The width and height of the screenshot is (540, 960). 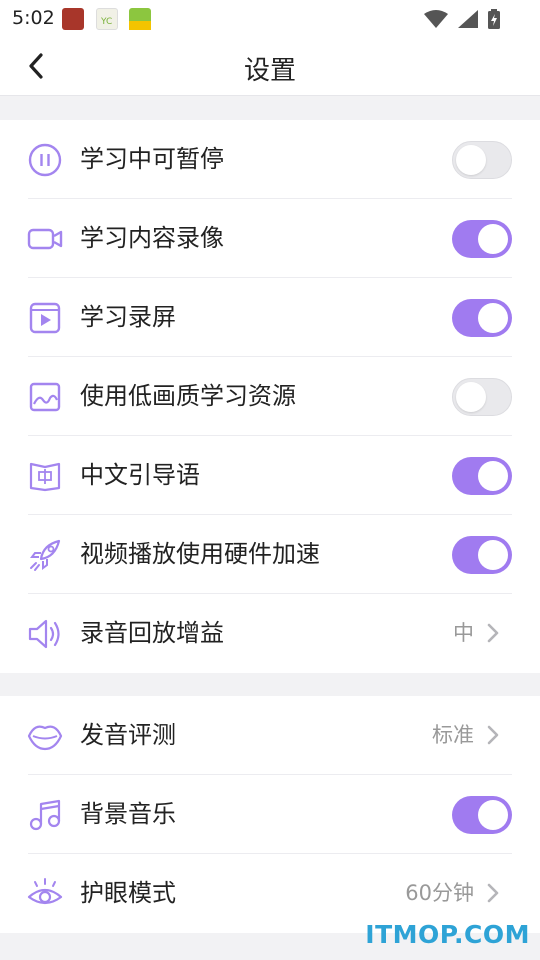 I want to click on setting-row-video-record: 学习内容录像, so click(x=270, y=238).